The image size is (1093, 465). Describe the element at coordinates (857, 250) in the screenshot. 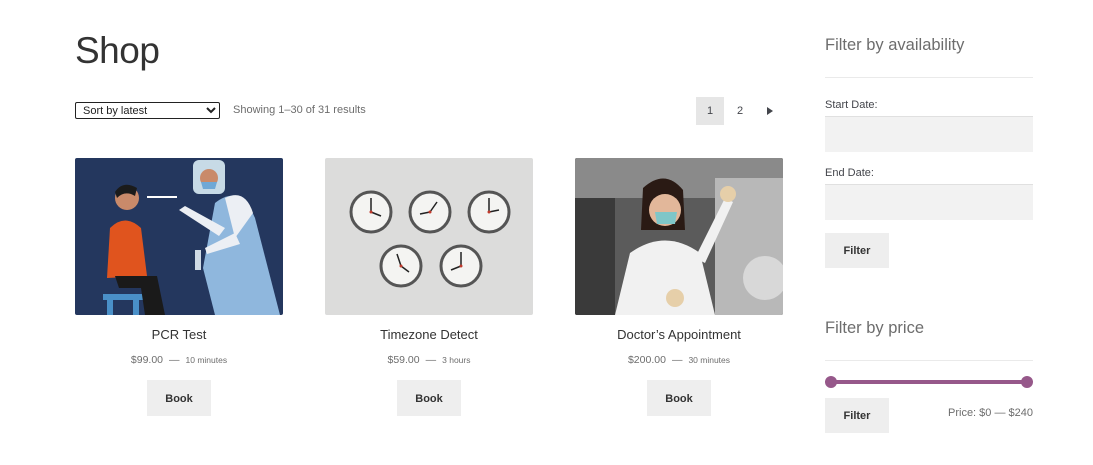

I see `availability-filter-button: Filter` at that location.